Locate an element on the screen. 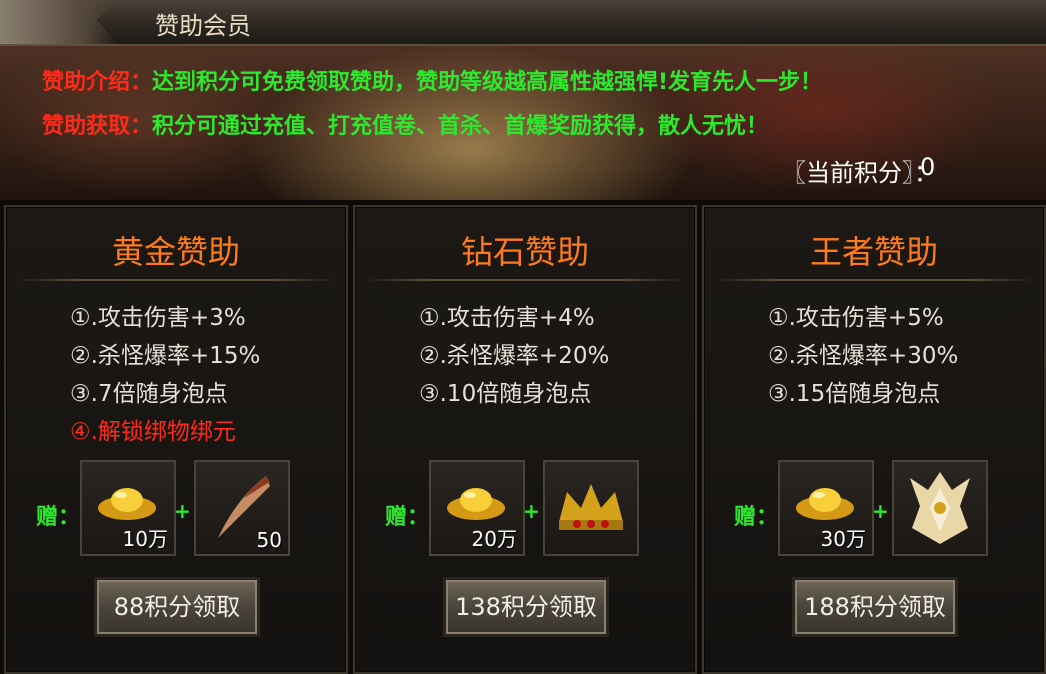 The height and width of the screenshot is (674, 1046). perk-item: ①.攻击伤害+3% is located at coordinates (158, 318).